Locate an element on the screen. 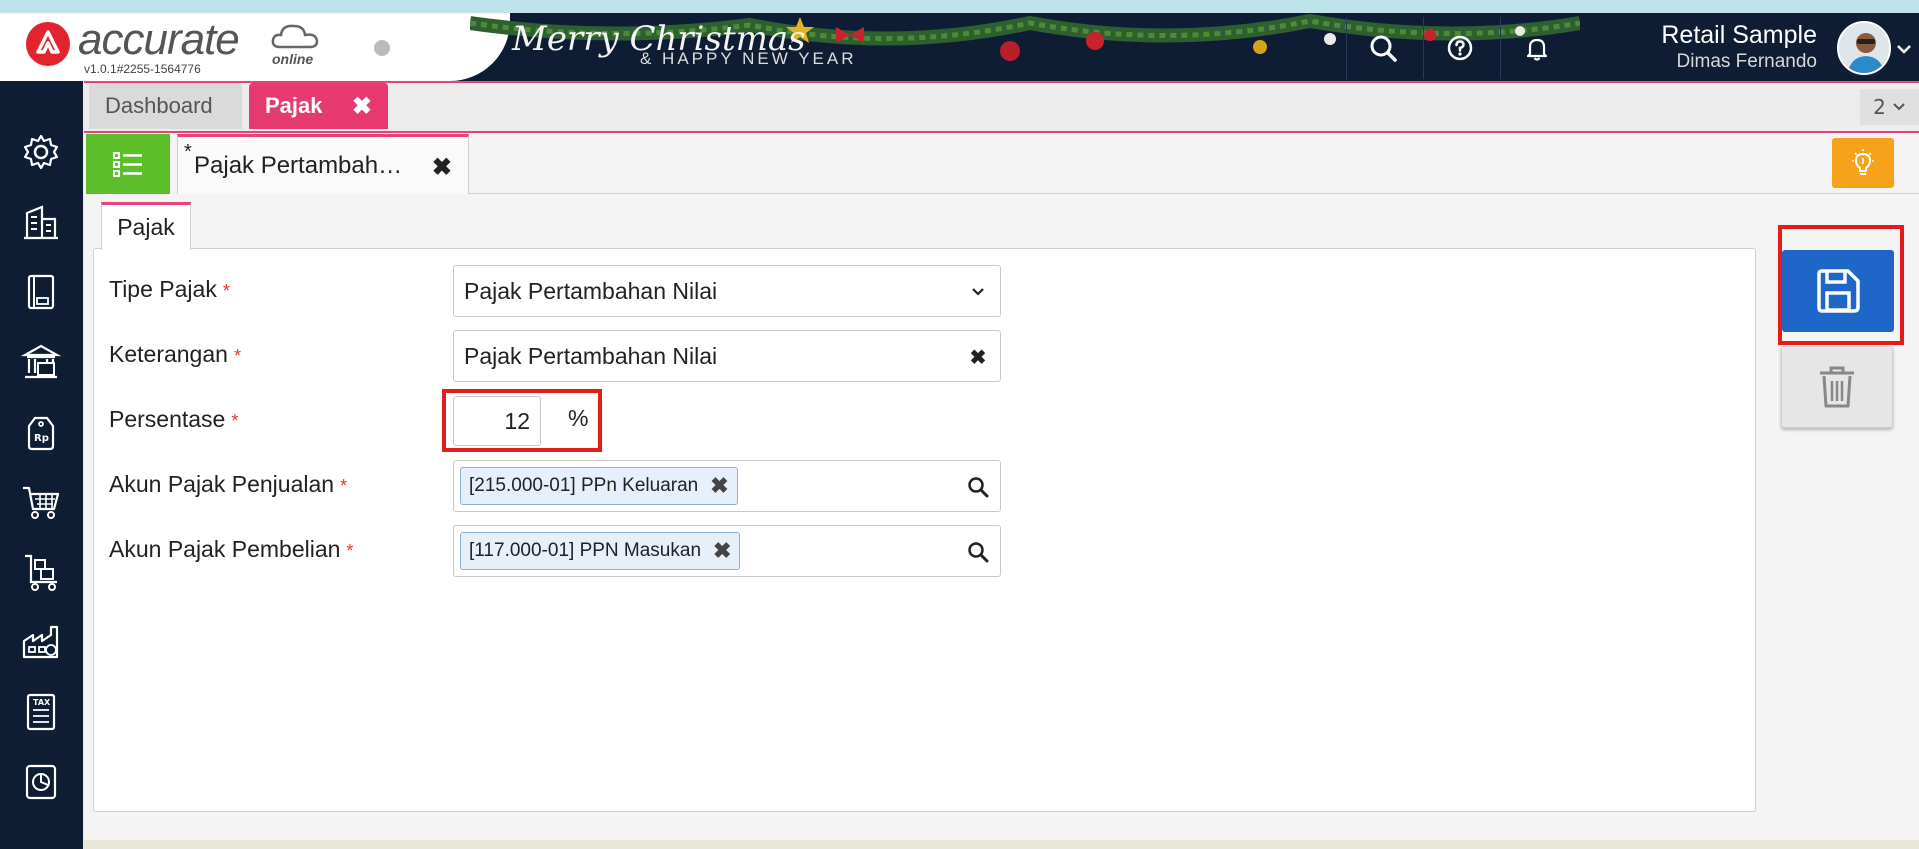  open-tabs-count: 2 is located at coordinates (1879, 107).